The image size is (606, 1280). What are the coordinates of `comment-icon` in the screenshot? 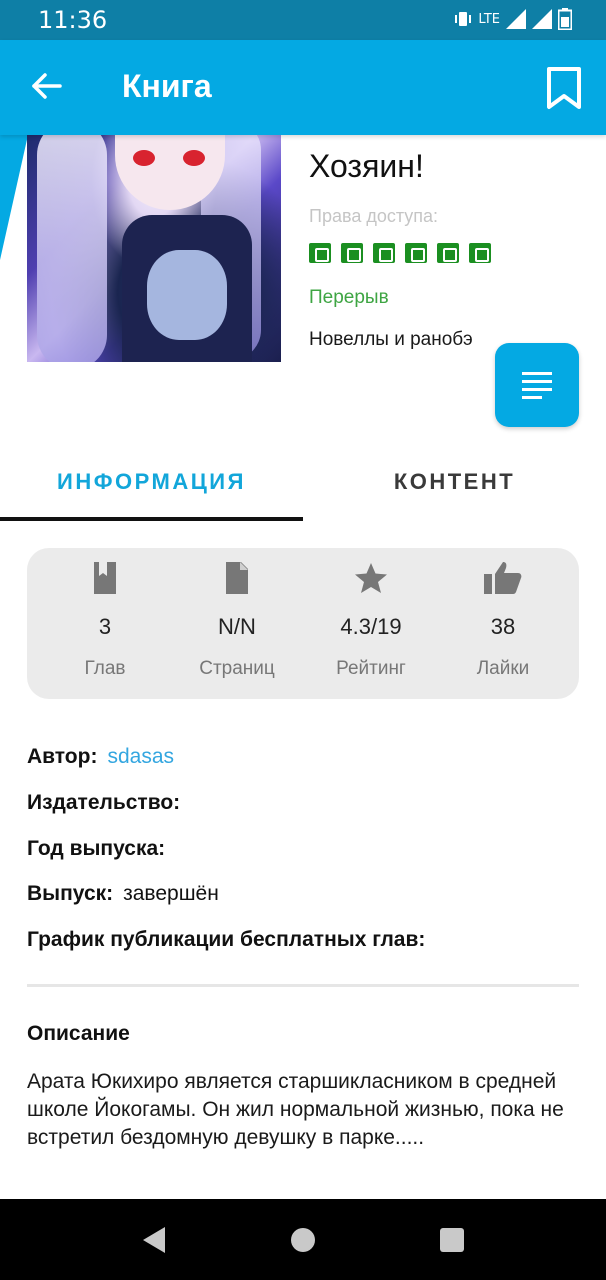 It's located at (448, 253).